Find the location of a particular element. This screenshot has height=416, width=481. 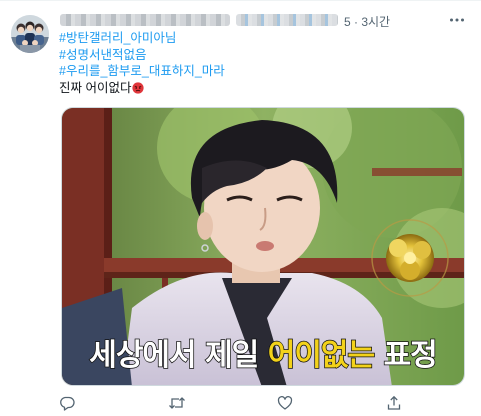

avatar is located at coordinates (30, 34).